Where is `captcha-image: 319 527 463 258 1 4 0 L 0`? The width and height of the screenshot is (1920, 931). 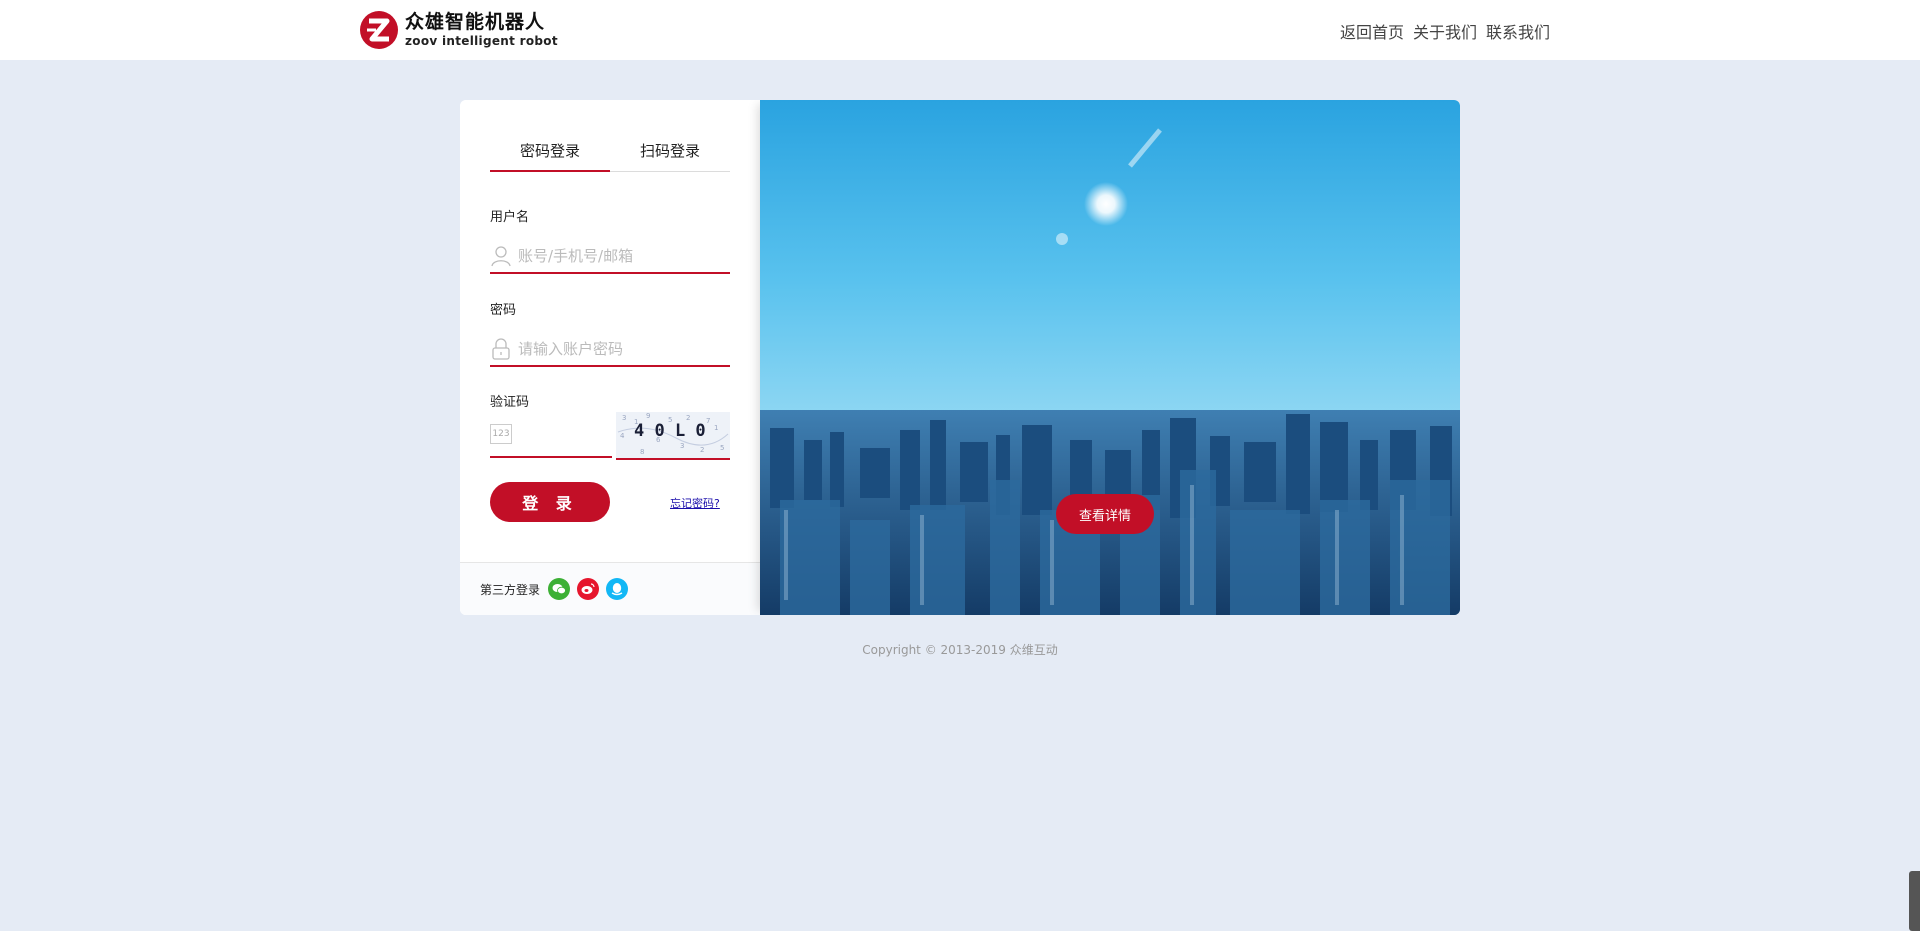
captcha-image: 319 527 463 258 1 4 0 L 0 is located at coordinates (673, 436).